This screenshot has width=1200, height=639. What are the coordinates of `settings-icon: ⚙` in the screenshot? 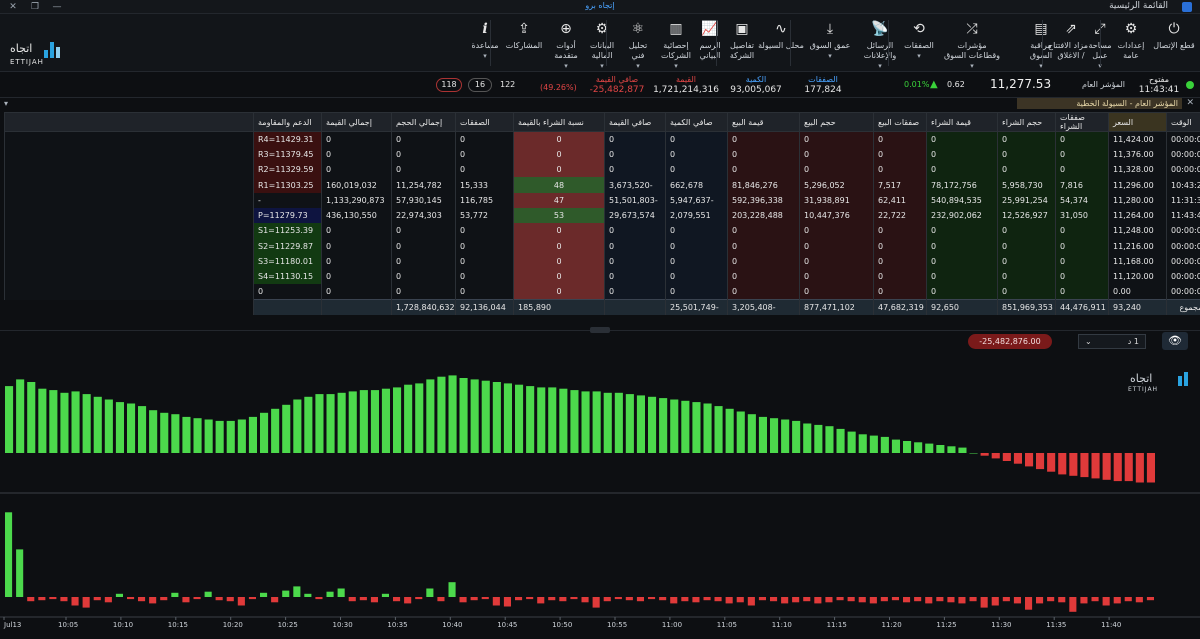 It's located at (1131, 29).